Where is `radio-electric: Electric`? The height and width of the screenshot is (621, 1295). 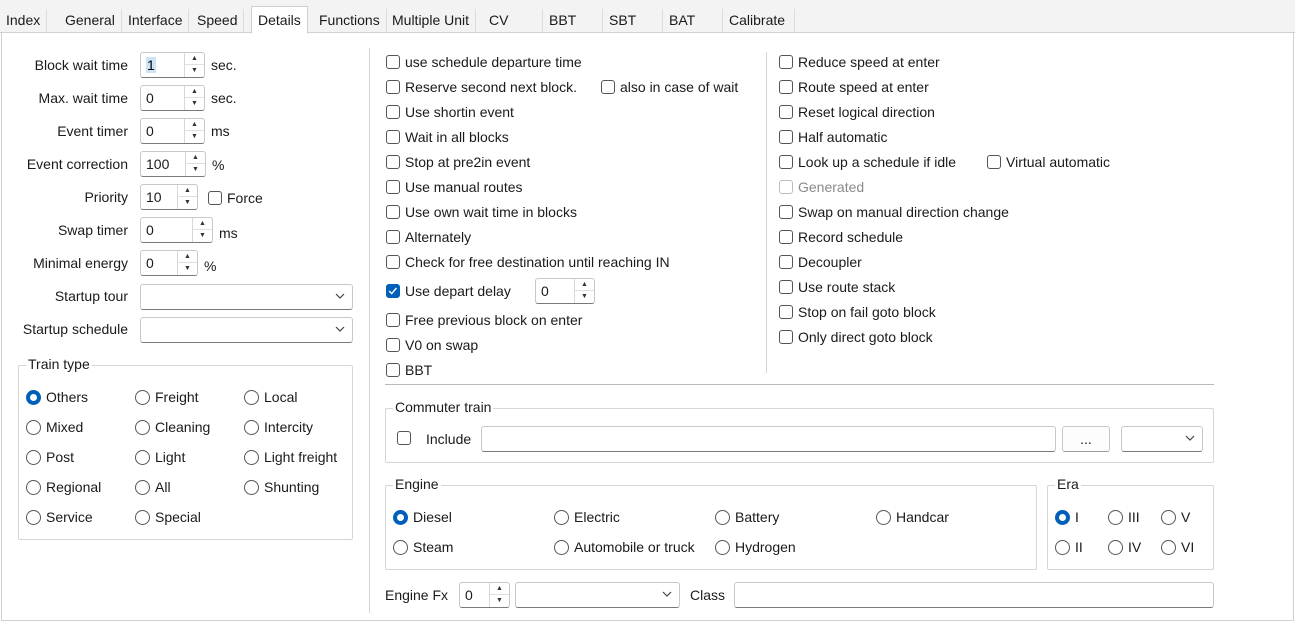 radio-electric: Electric is located at coordinates (587, 517).